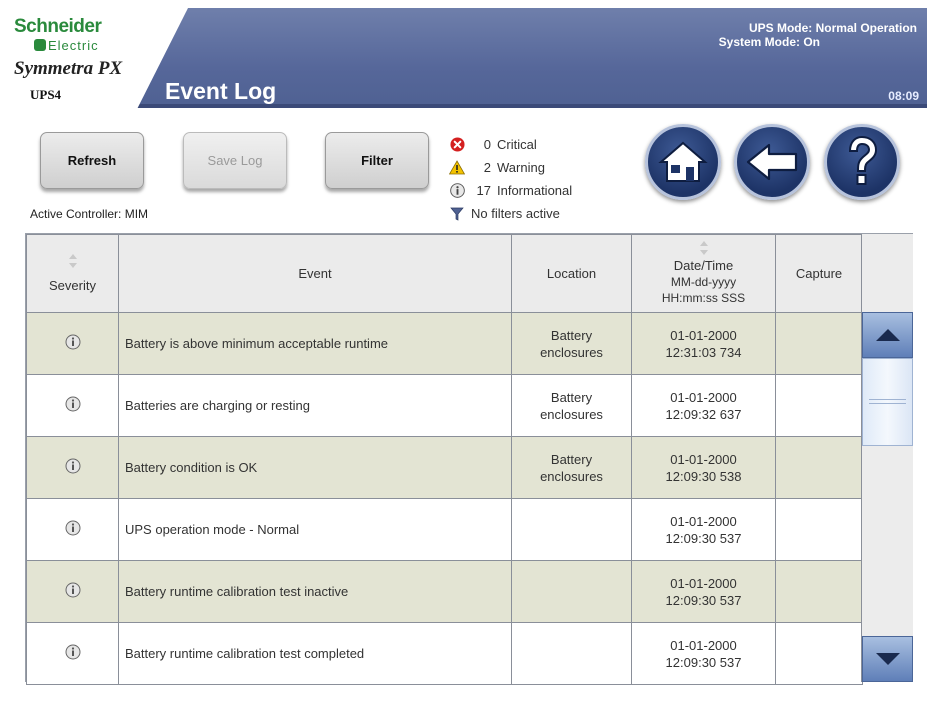 This screenshot has height=718, width=927. I want to click on info-count: 17, so click(483, 190).